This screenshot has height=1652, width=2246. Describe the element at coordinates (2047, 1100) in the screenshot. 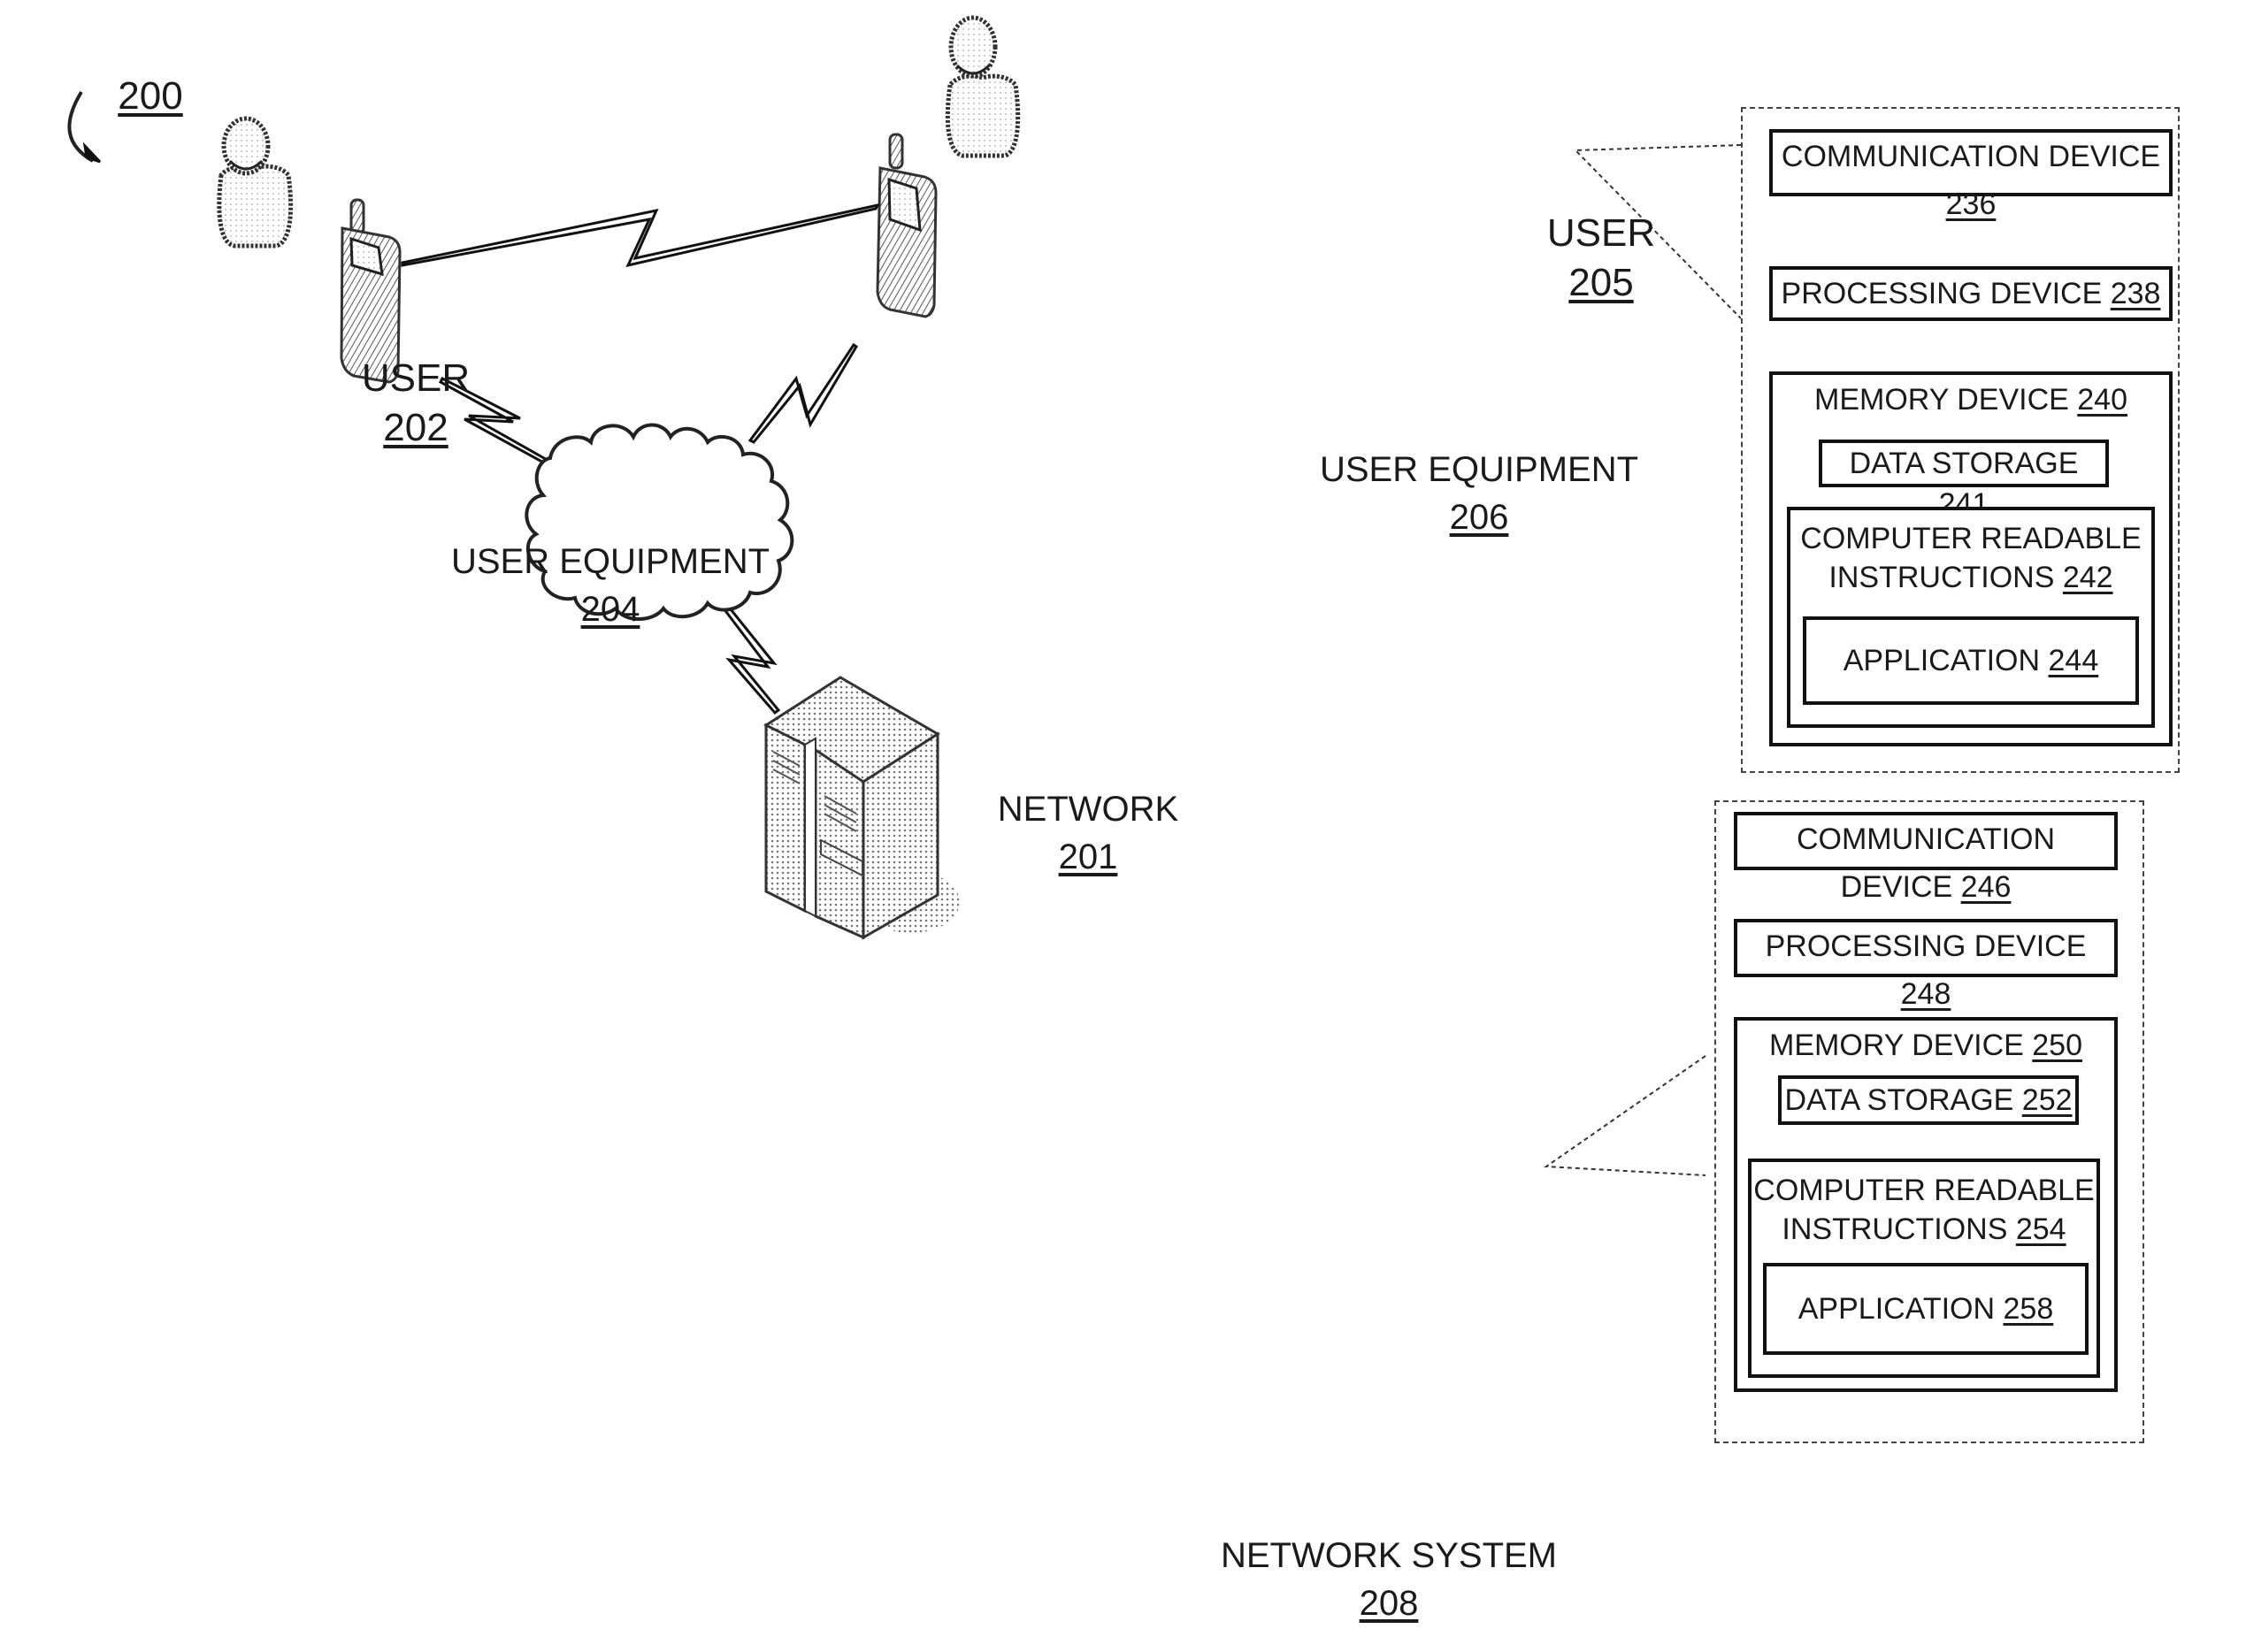

I see `system-data-storage-ref: 252` at that location.